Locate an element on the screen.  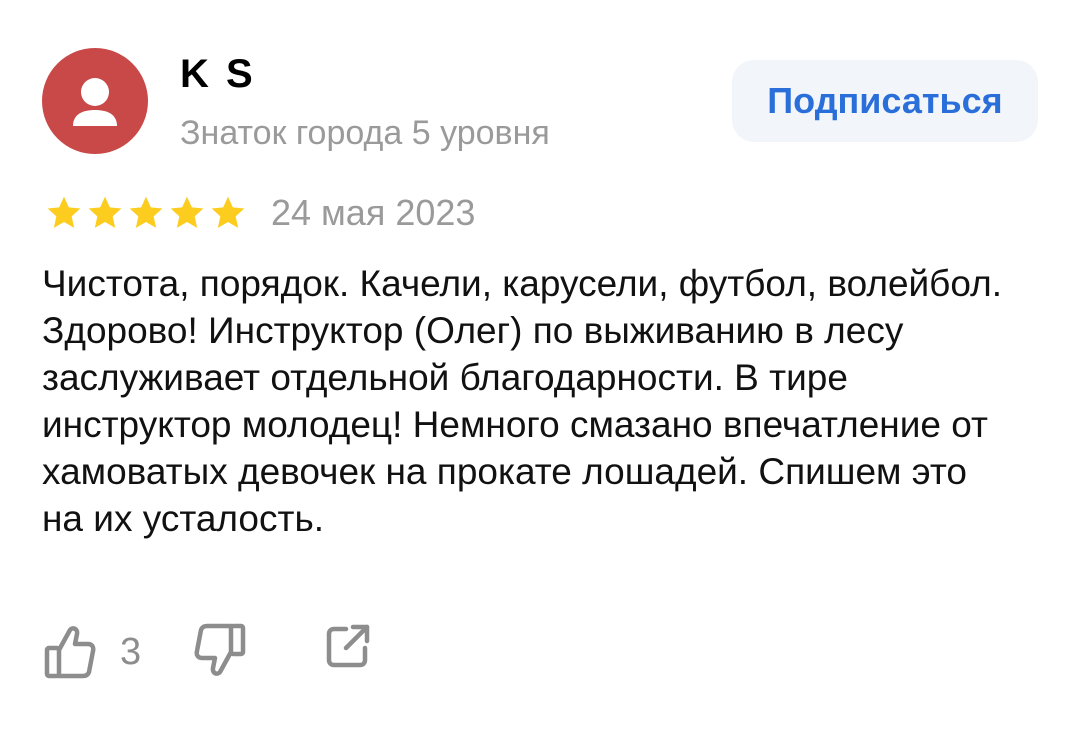
dislike-button is located at coordinates (220, 650).